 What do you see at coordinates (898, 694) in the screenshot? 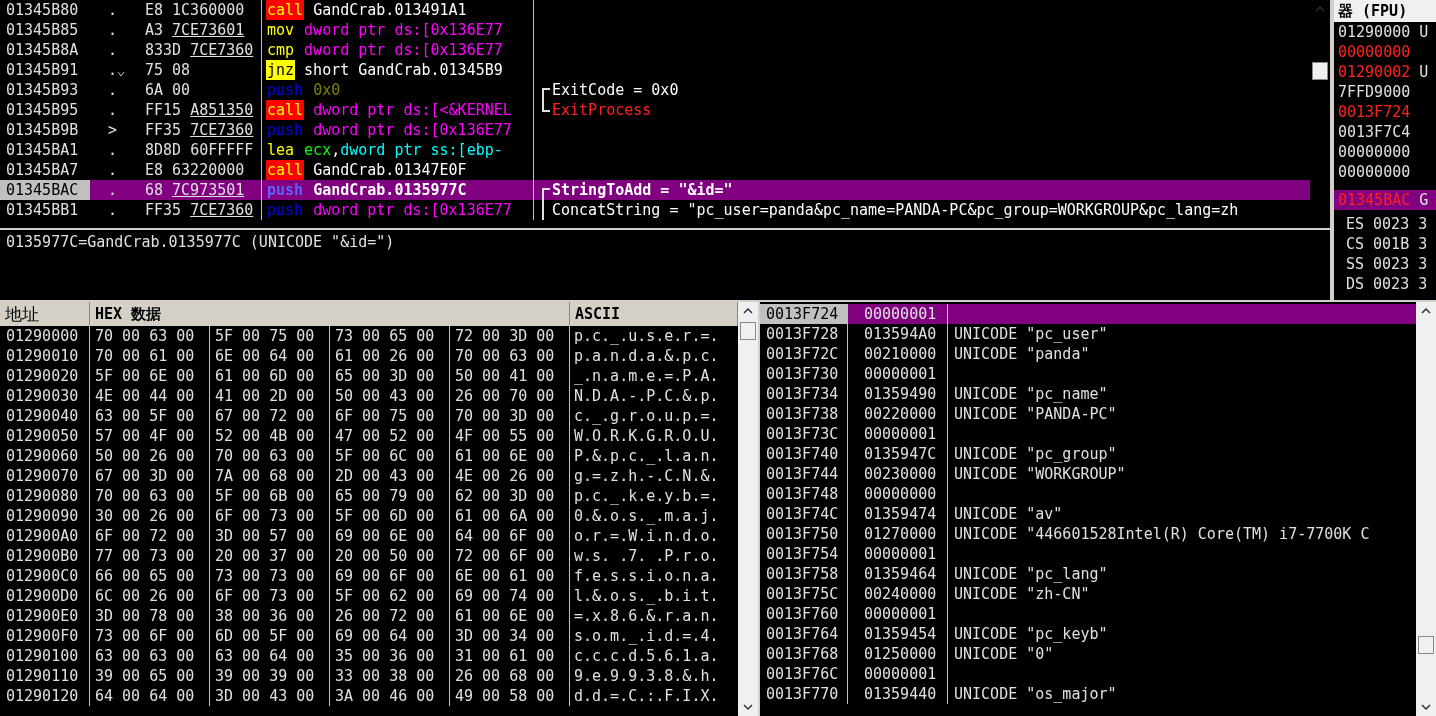
I see `value-cell: 01359440` at bounding box center [898, 694].